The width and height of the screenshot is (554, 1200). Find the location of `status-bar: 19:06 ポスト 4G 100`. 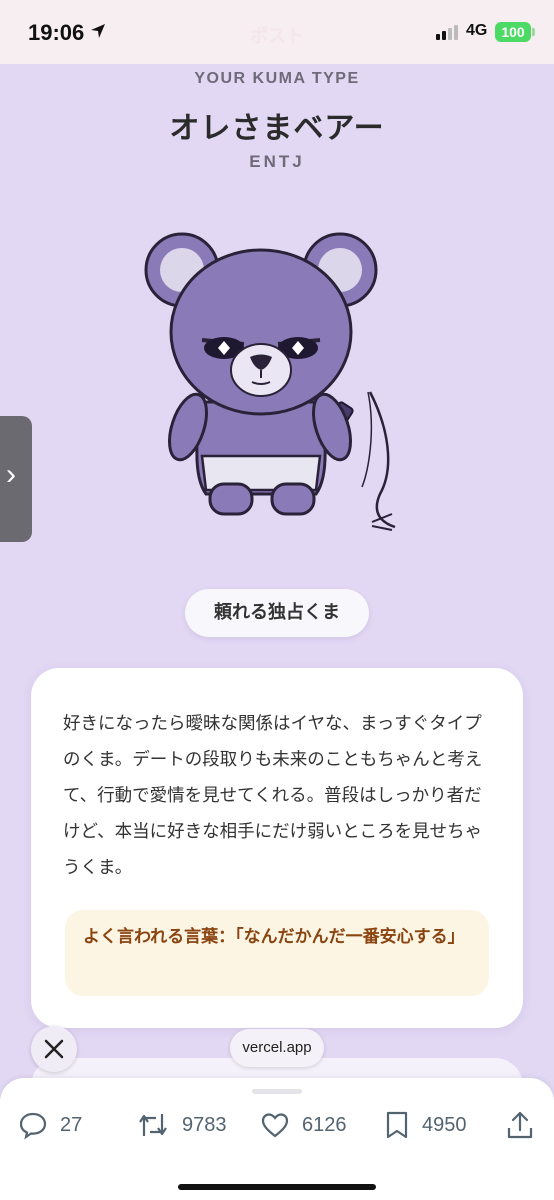

status-bar: 19:06 ポスト 4G 100 is located at coordinates (277, 32).